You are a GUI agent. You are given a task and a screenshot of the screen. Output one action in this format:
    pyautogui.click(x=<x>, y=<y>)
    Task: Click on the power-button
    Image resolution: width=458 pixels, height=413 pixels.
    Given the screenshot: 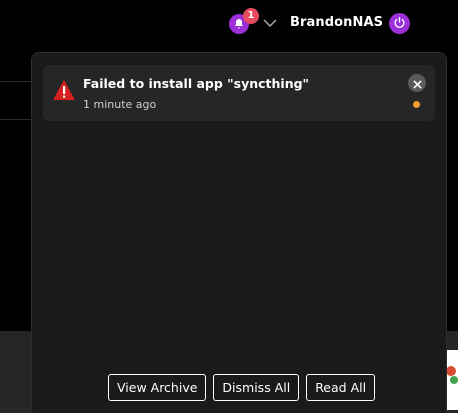 What is the action you would take?
    pyautogui.click(x=399, y=23)
    